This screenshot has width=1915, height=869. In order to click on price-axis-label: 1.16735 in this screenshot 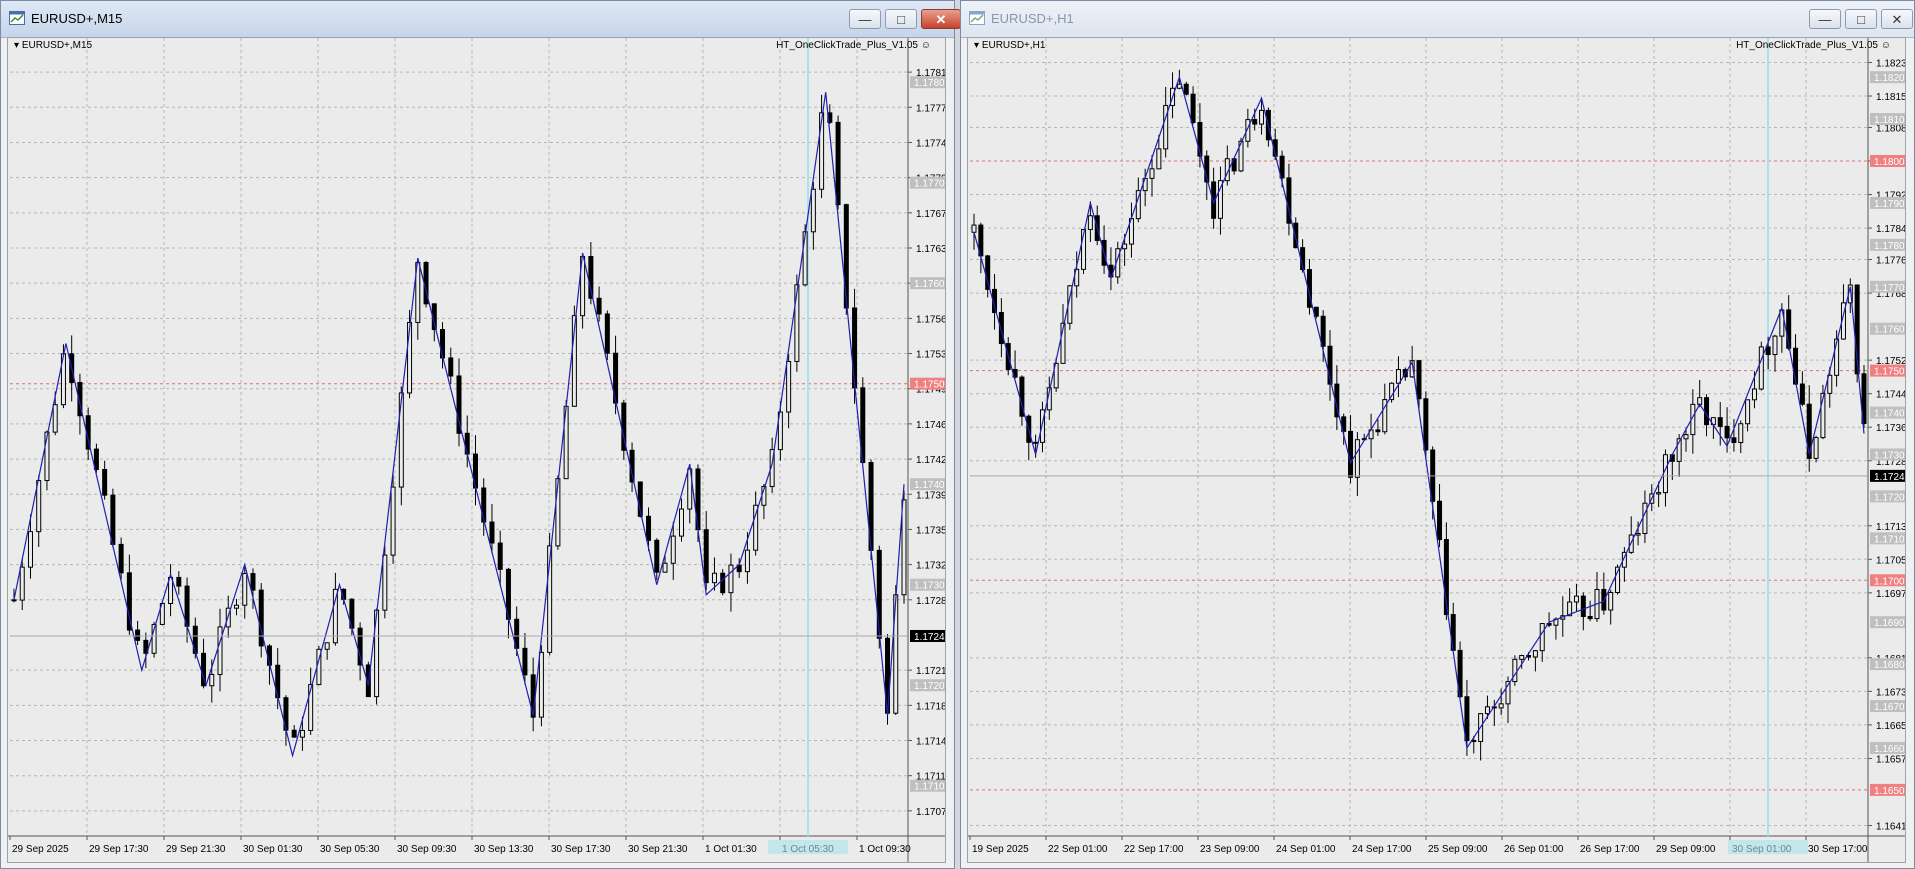, I will do `click(1891, 692)`.